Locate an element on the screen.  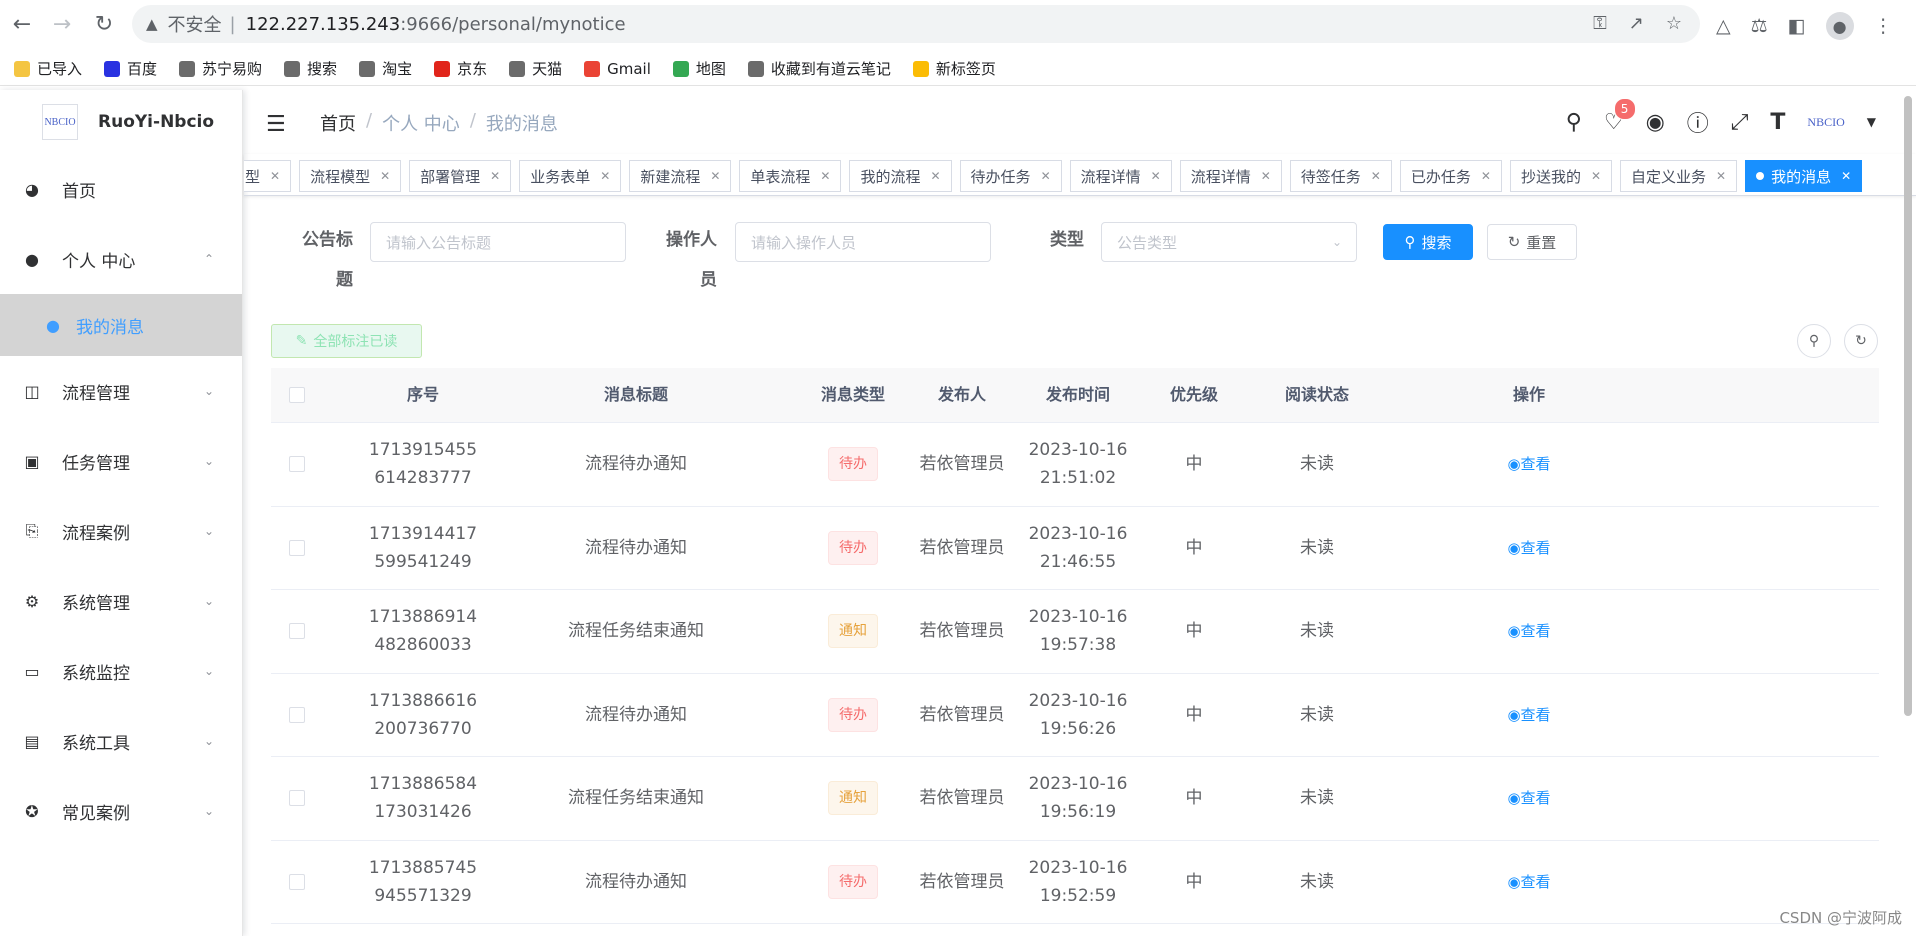
bookmark-item: 京东 is located at coordinates (460, 68).